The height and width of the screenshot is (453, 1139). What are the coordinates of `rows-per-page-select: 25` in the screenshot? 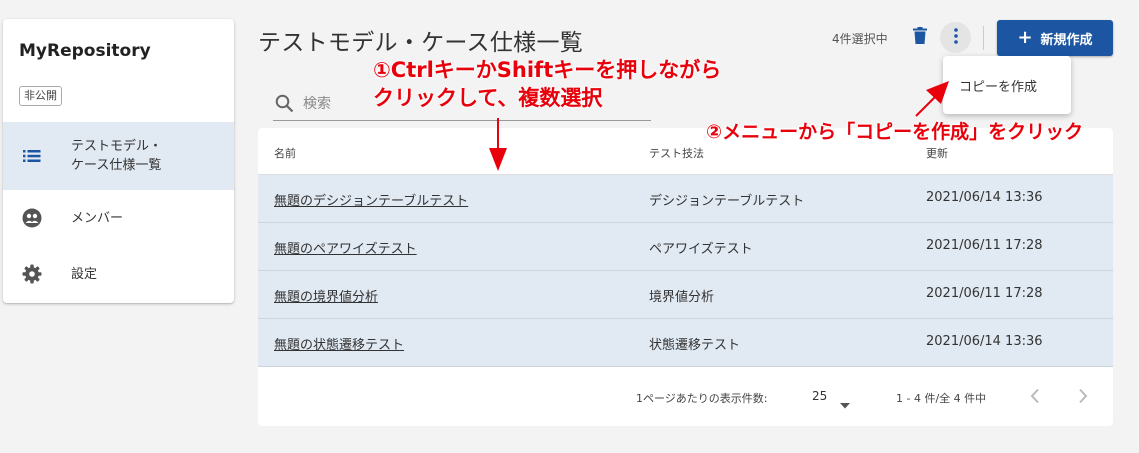 It's located at (819, 396).